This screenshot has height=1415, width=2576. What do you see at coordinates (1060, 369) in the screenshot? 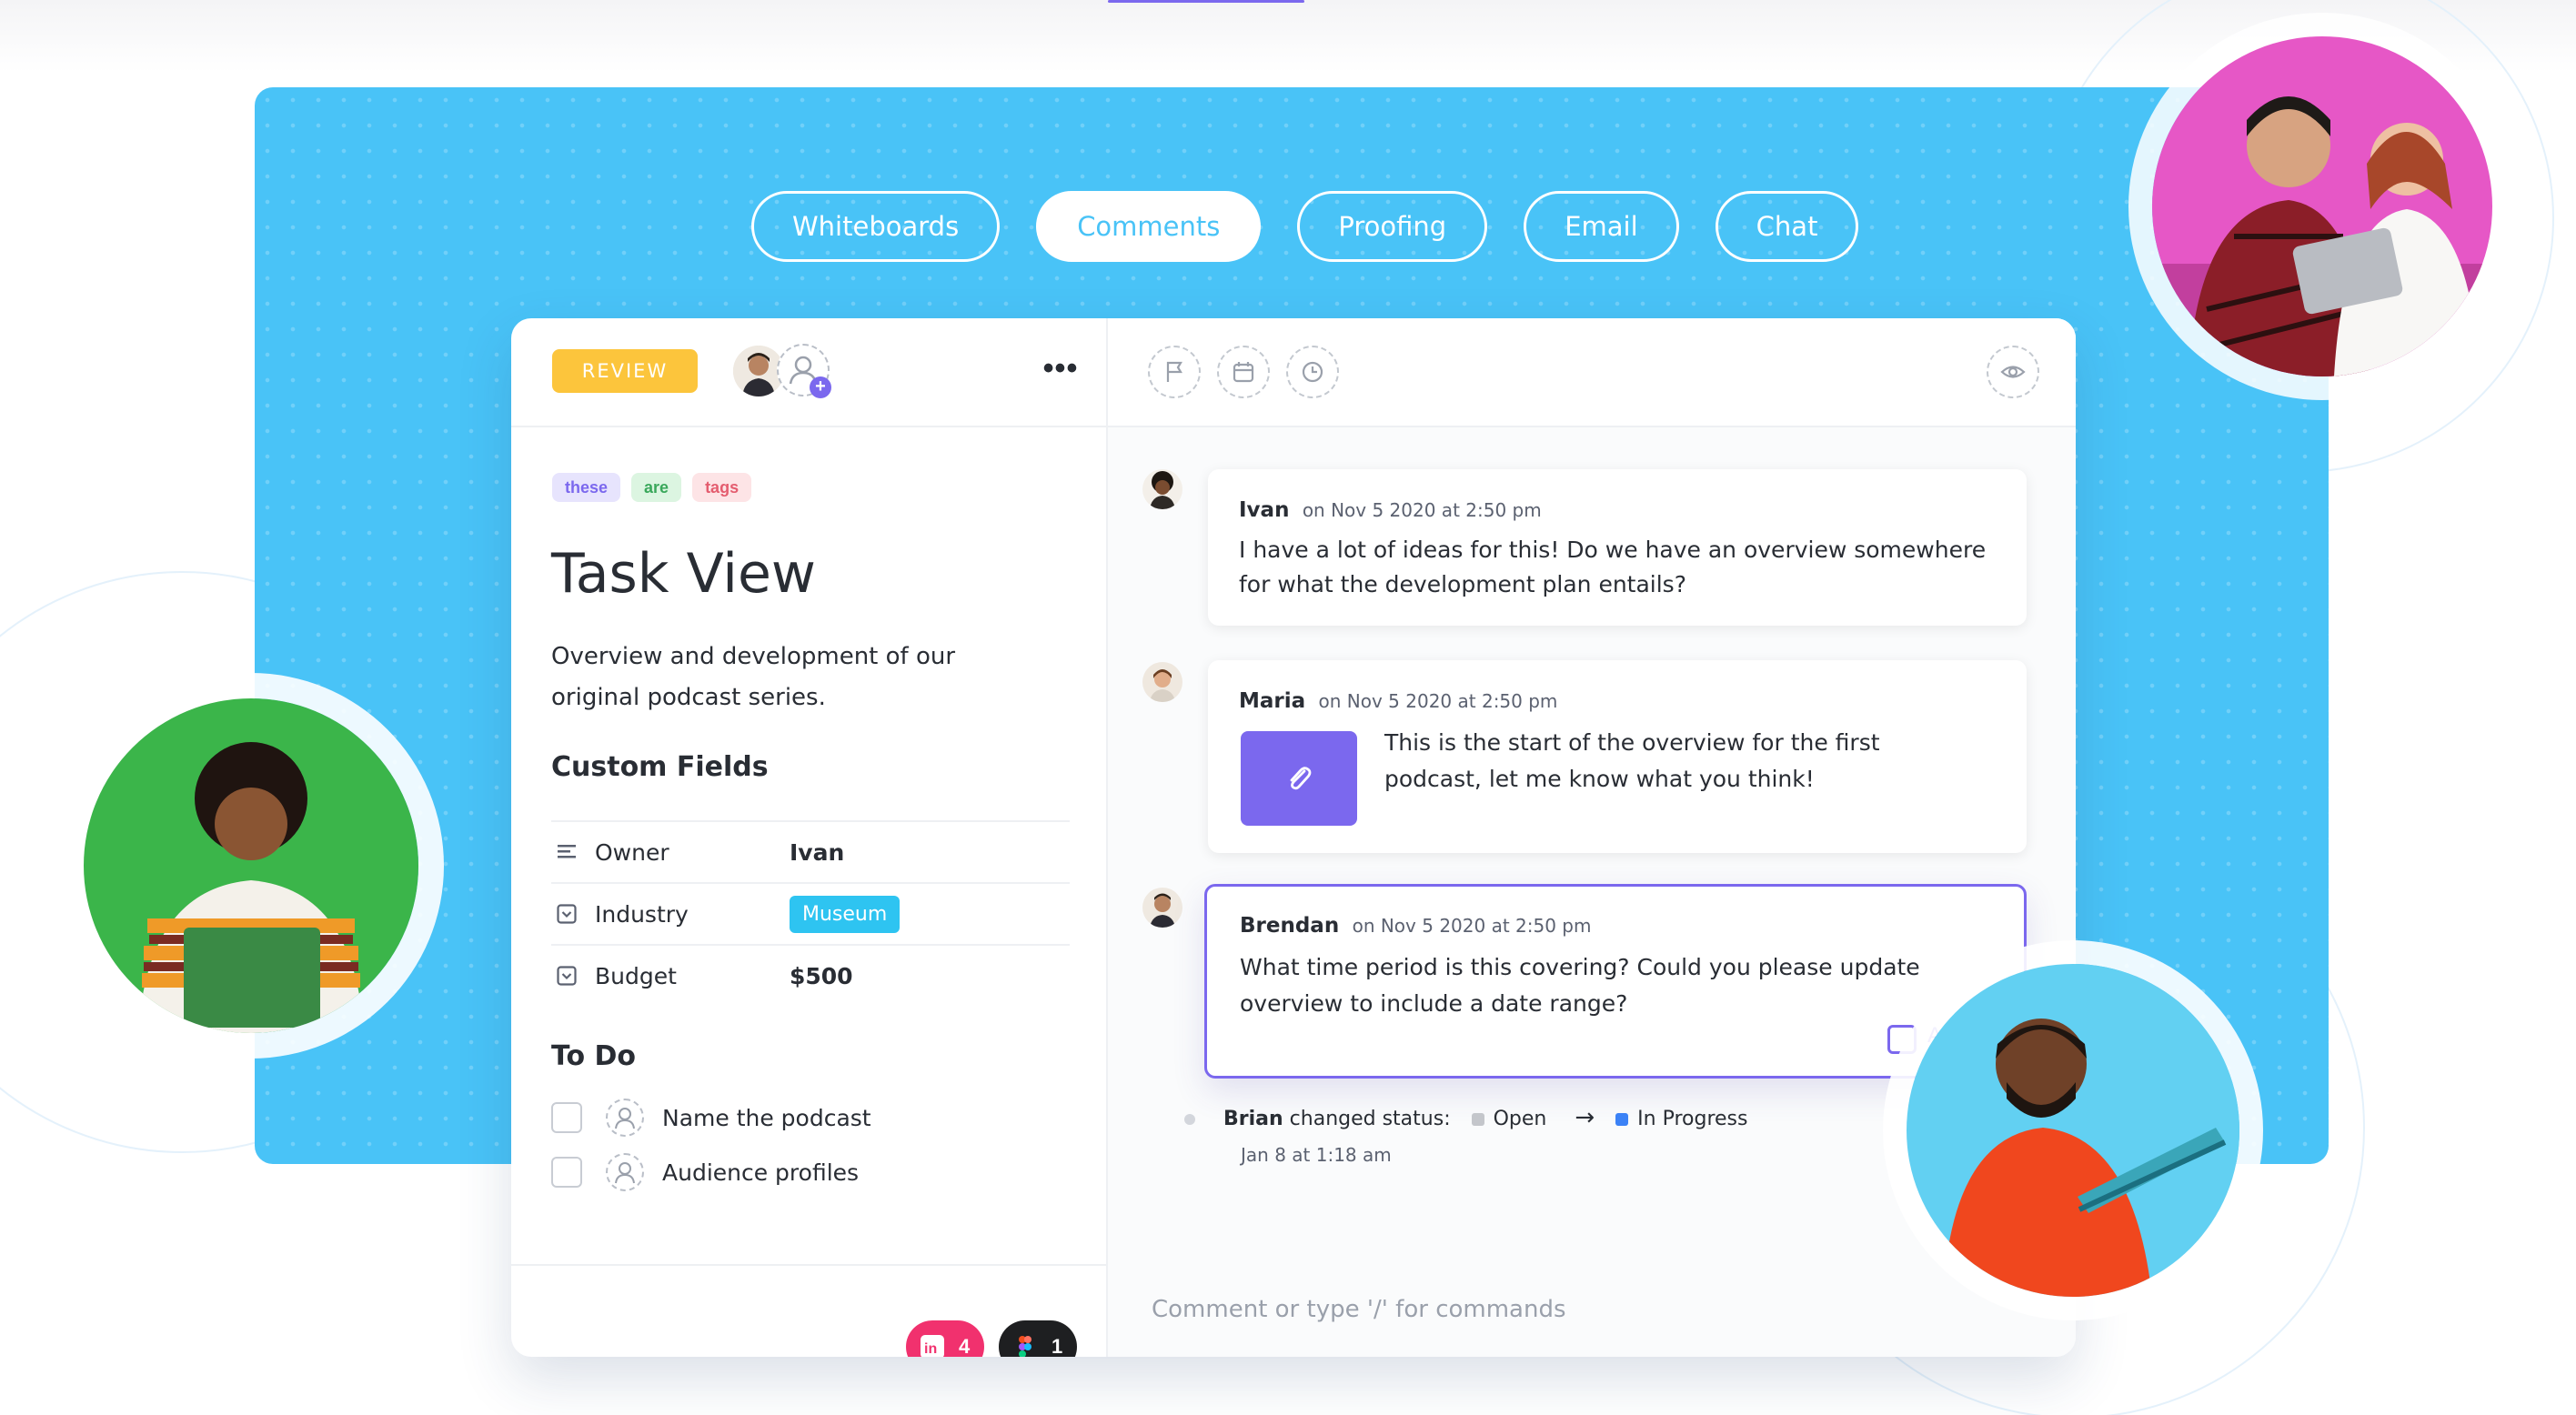
I see `more-options-icon: •••` at bounding box center [1060, 369].